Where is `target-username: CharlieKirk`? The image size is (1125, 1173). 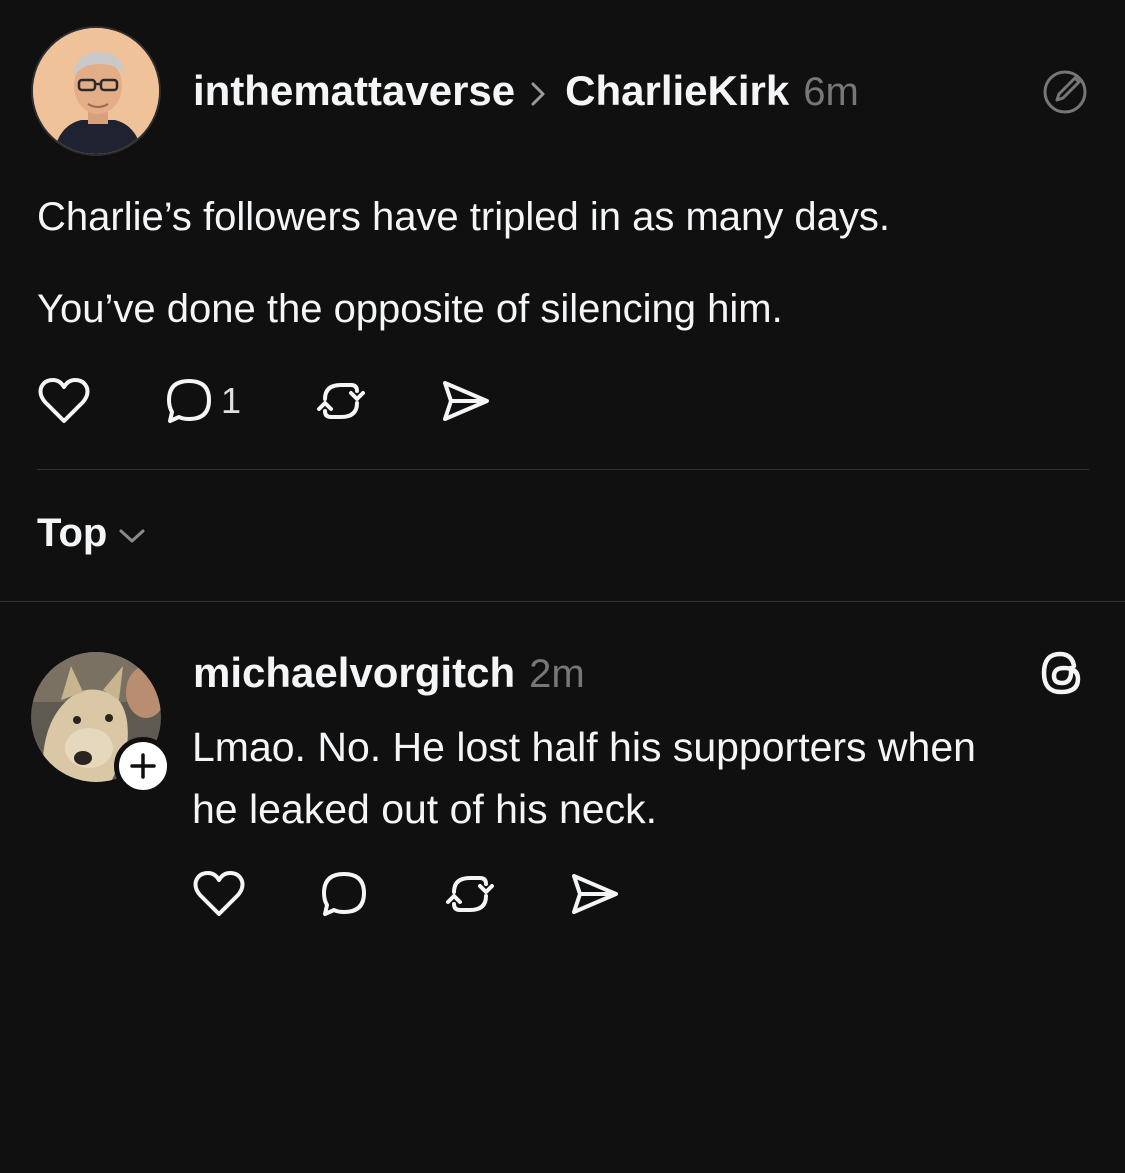 target-username: CharlieKirk is located at coordinates (677, 91).